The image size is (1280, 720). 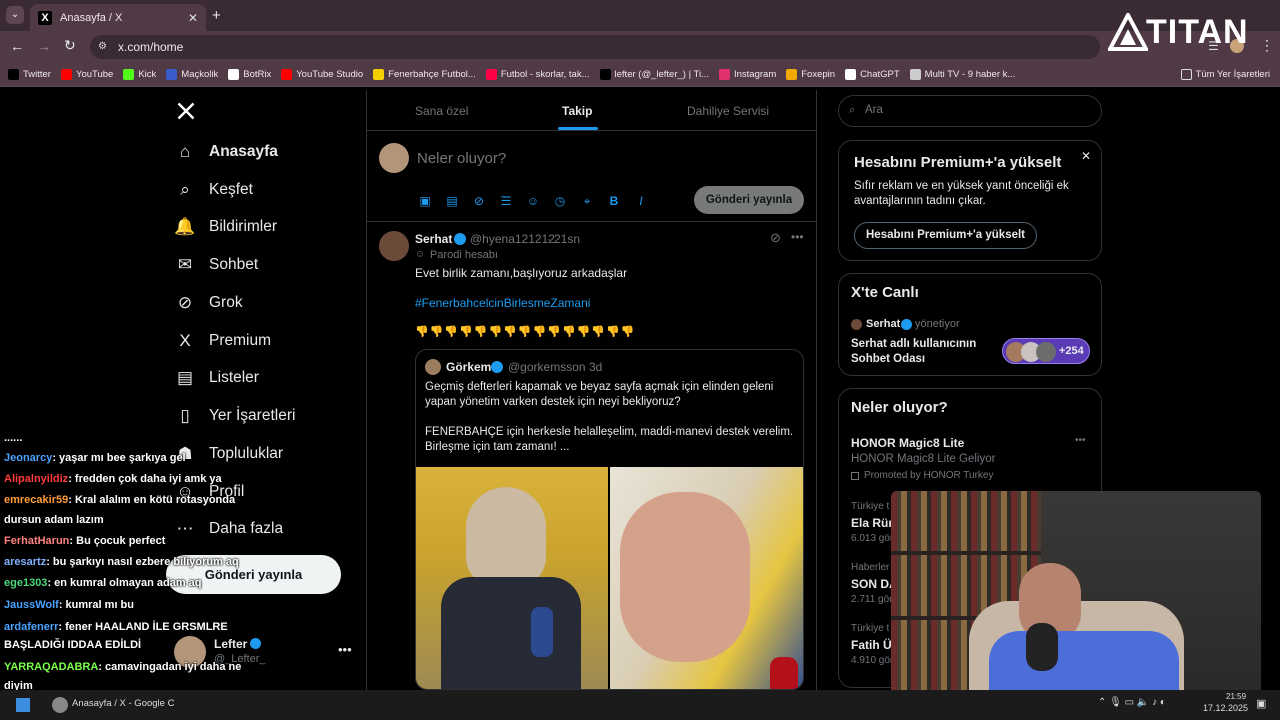 I want to click on bookmark-item: Kick, so click(x=139, y=74).